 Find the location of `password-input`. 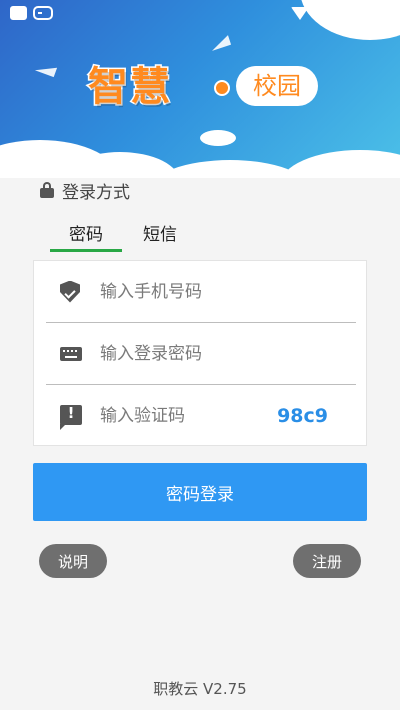

password-input is located at coordinates (185, 353).